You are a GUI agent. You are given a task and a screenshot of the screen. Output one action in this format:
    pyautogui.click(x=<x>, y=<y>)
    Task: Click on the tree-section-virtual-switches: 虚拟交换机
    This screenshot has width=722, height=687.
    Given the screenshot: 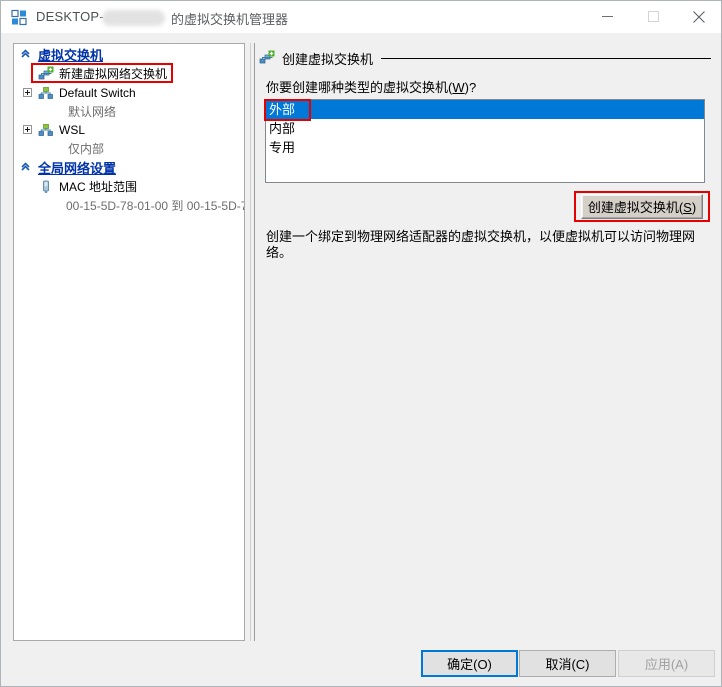 What is the action you would take?
    pyautogui.click(x=129, y=54)
    